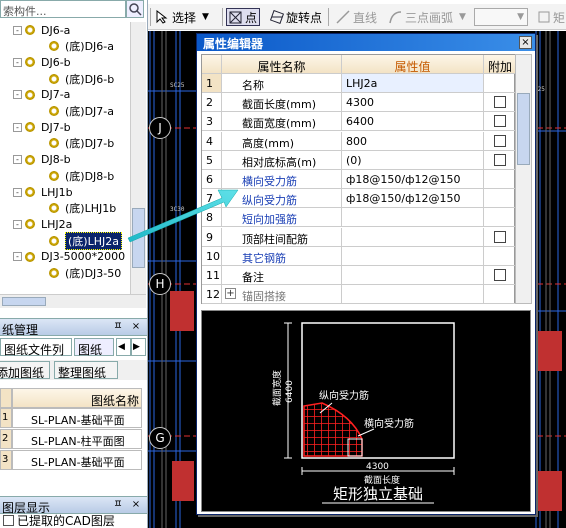  I want to click on property-row: 5 相对底标高(m) (0), so click(359, 160).